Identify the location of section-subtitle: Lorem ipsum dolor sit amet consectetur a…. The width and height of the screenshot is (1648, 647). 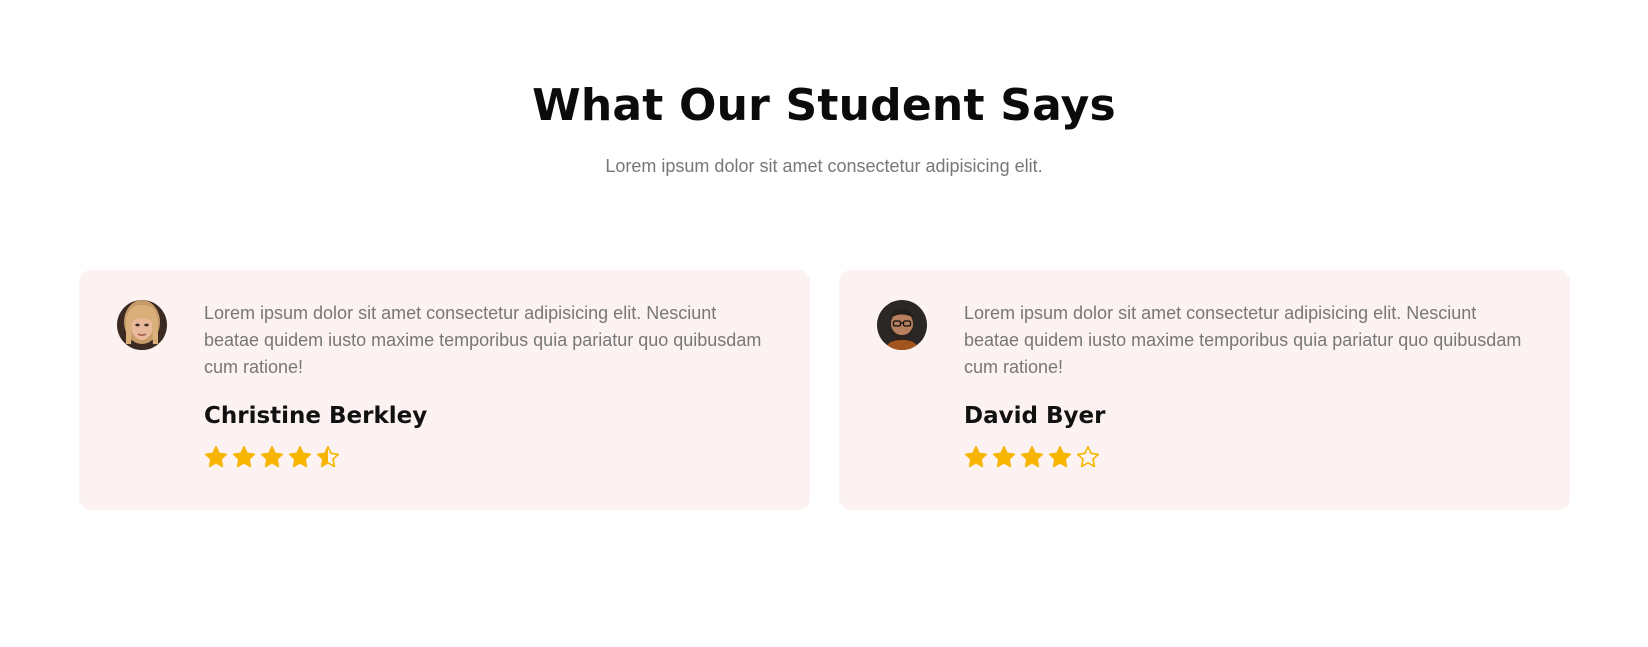
(824, 166).